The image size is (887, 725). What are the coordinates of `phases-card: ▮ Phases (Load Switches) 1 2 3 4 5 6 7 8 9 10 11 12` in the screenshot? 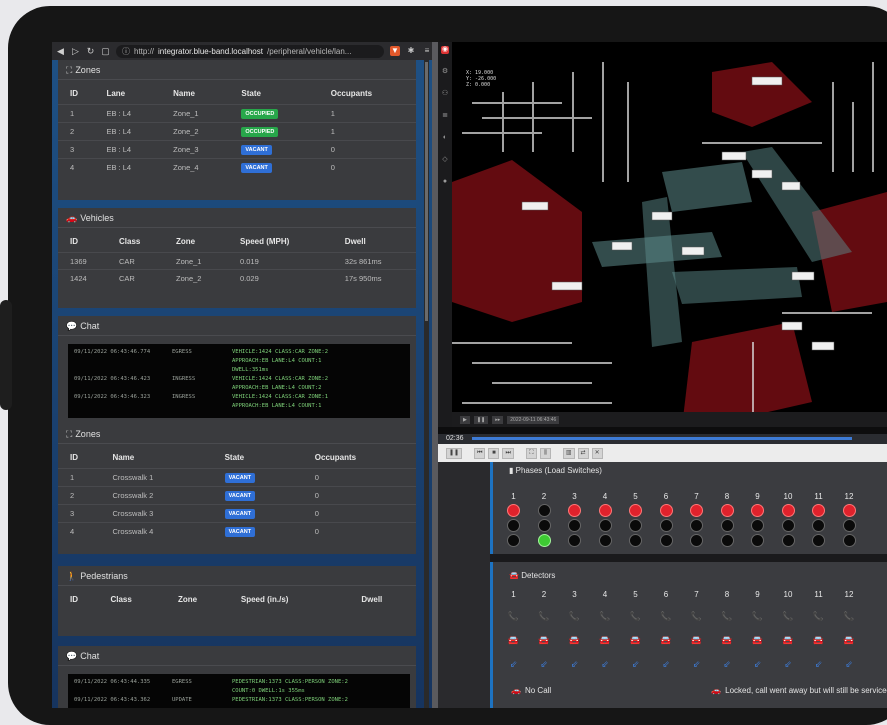 It's located at (688, 508).